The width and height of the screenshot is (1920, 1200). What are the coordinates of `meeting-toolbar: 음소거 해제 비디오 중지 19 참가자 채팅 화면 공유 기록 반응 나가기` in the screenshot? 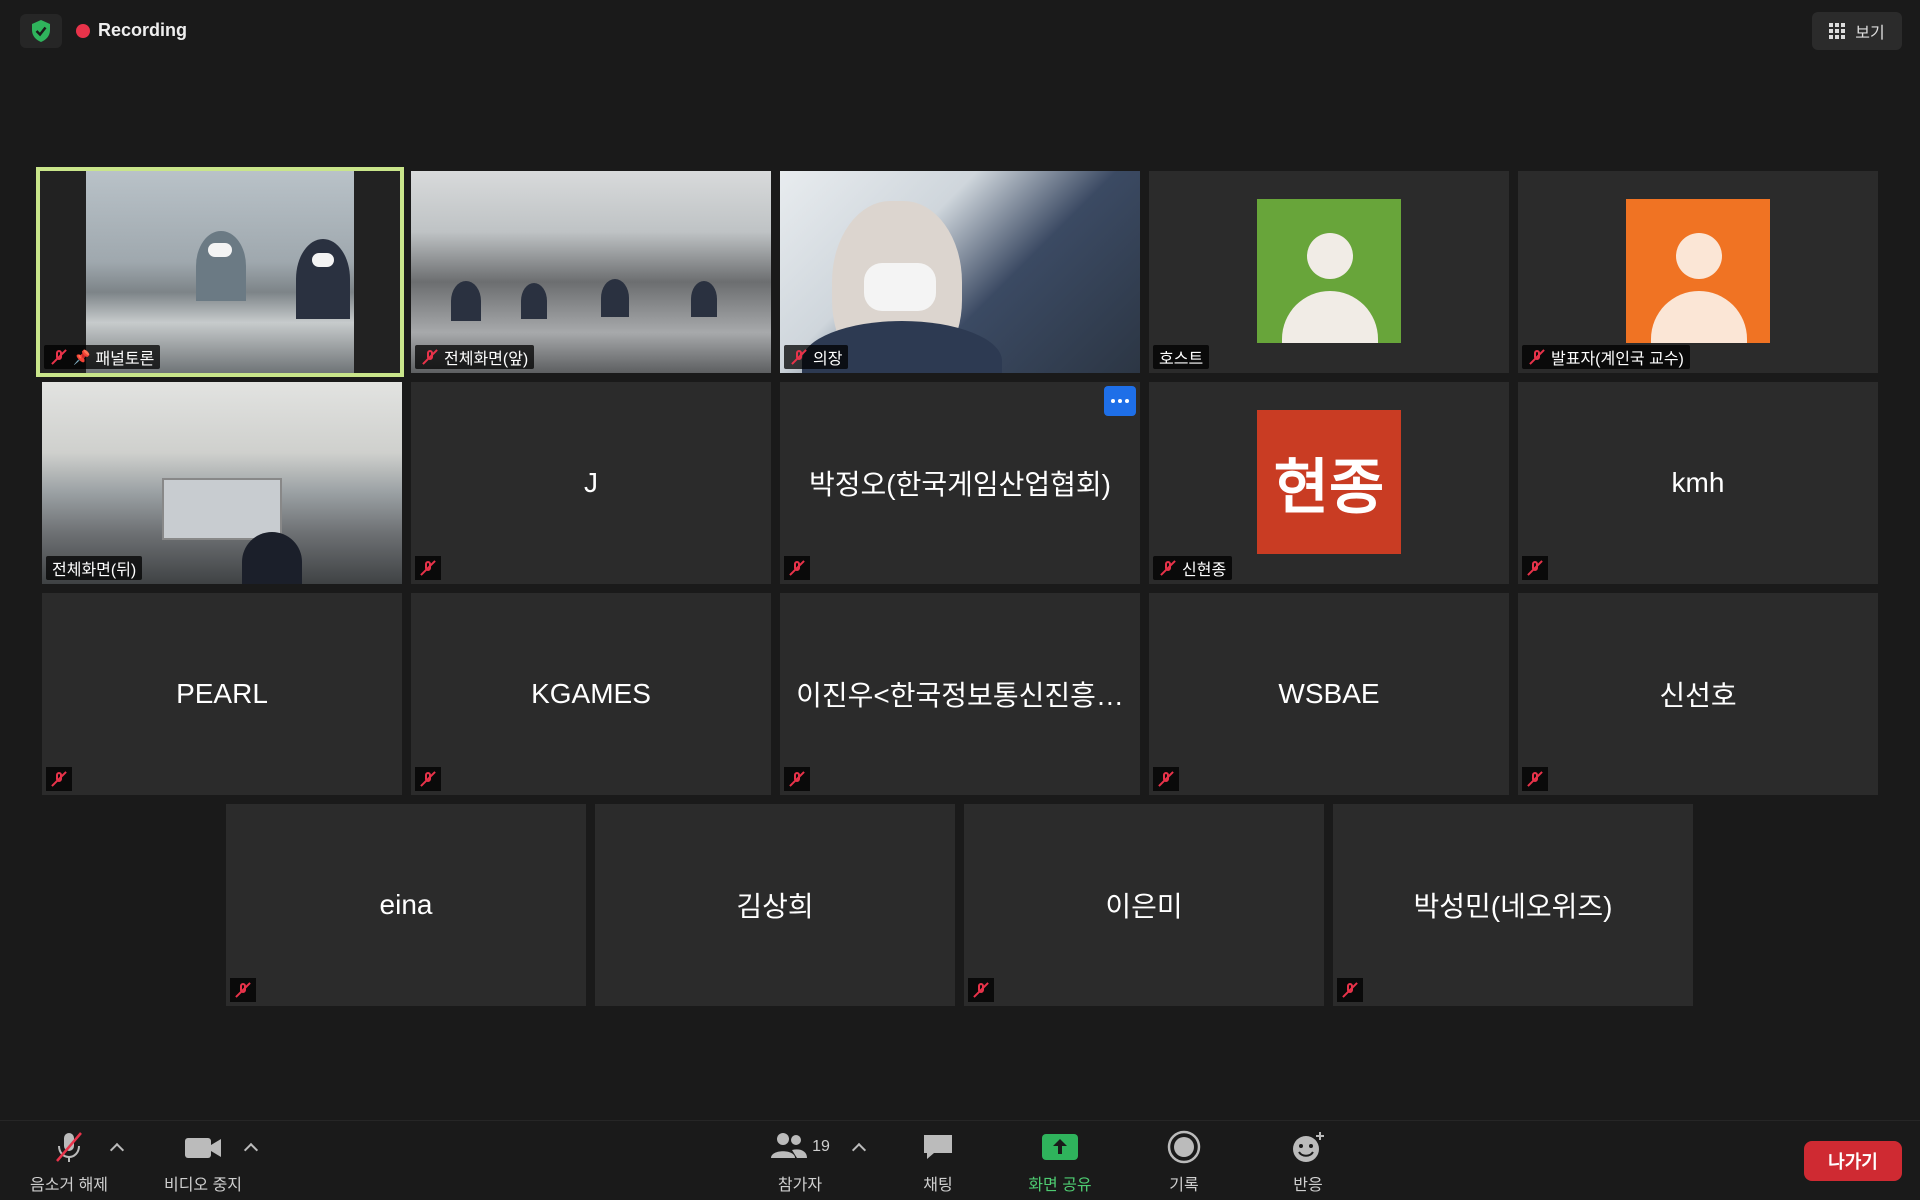 It's located at (960, 1160).